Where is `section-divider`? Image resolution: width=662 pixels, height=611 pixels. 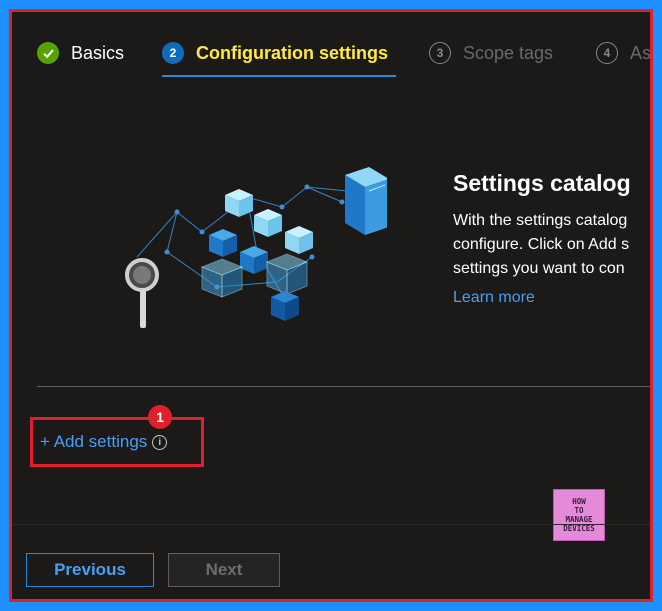 section-divider is located at coordinates (343, 386).